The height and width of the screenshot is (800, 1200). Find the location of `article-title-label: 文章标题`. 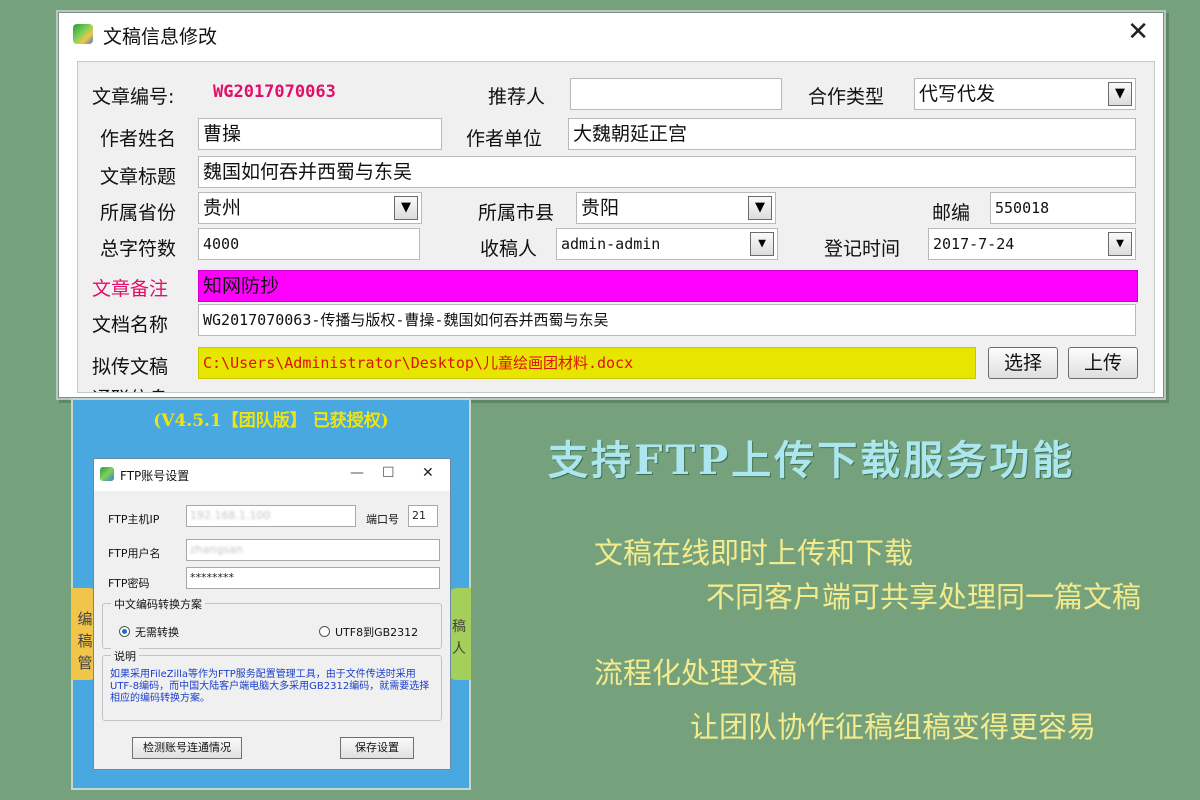

article-title-label: 文章标题 is located at coordinates (138, 177).